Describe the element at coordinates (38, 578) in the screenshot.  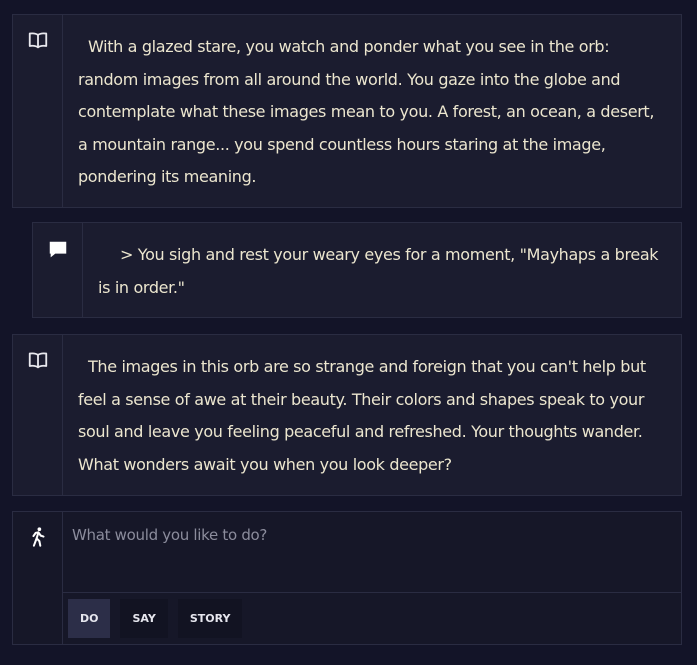
I see `input-gutter` at that location.